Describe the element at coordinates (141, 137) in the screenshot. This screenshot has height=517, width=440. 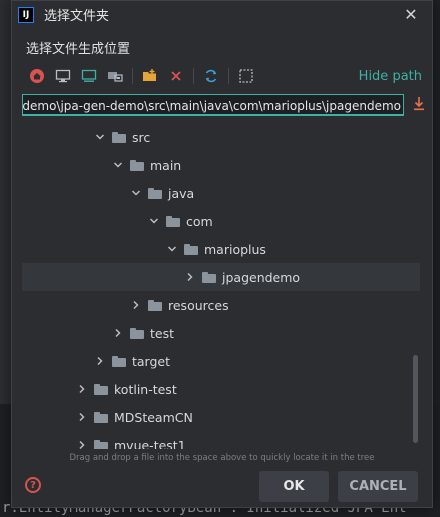
I see `tree-row-label: src` at that location.